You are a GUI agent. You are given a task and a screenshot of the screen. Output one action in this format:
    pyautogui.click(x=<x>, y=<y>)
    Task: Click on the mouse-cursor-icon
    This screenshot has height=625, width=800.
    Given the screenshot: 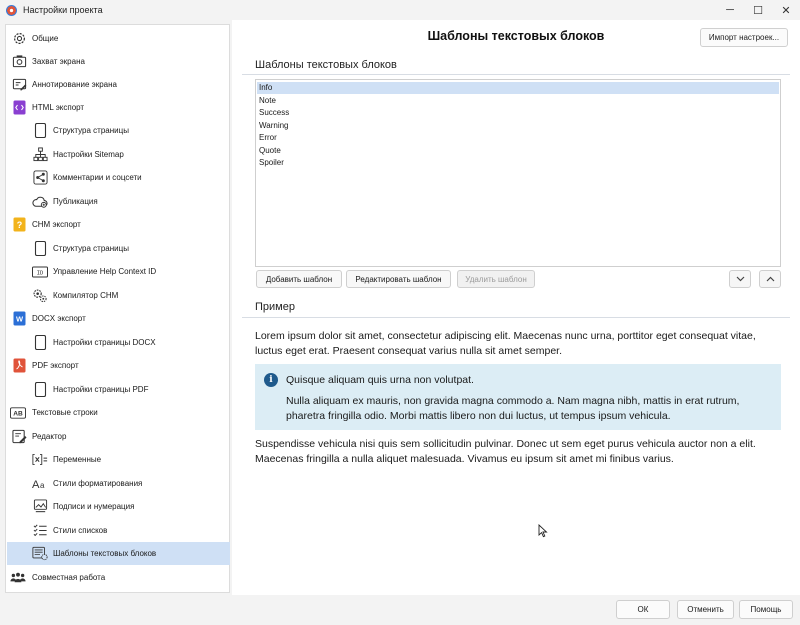 What is the action you would take?
    pyautogui.click(x=543, y=531)
    